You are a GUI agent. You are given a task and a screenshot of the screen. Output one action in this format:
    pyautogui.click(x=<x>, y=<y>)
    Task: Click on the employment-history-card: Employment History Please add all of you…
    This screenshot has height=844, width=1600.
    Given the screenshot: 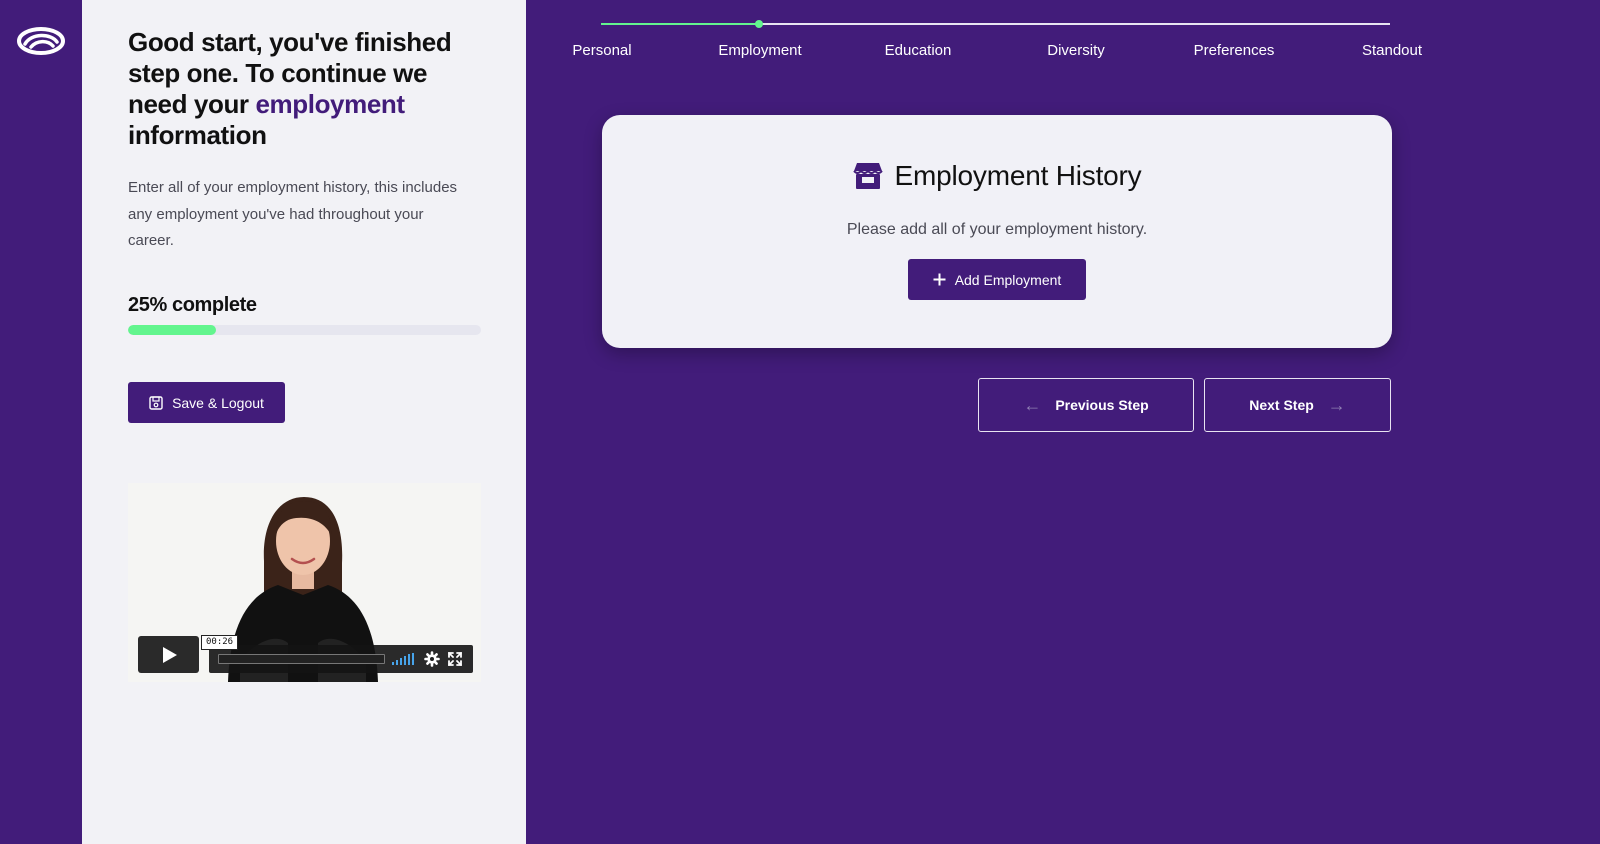 What is the action you would take?
    pyautogui.click(x=997, y=231)
    